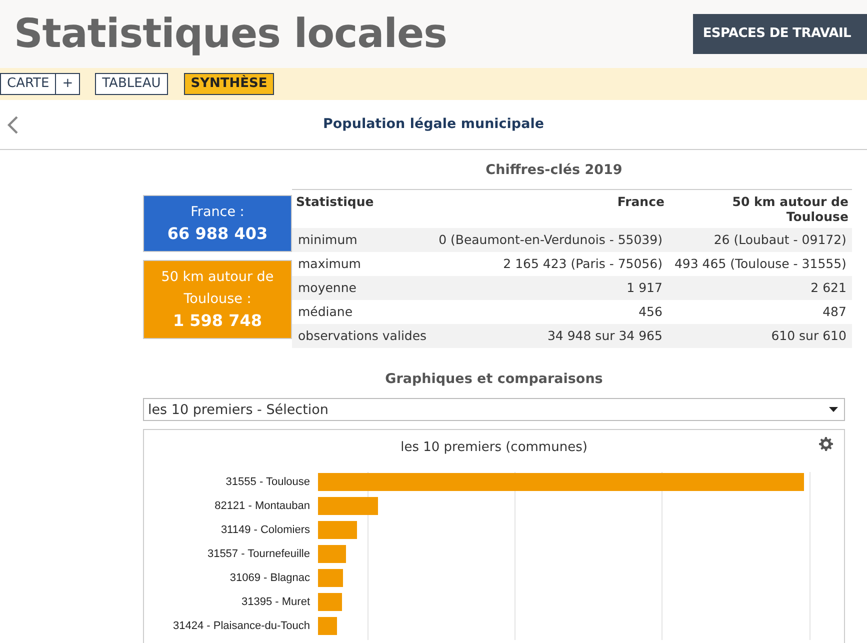 This screenshot has height=643, width=867. What do you see at coordinates (550, 312) in the screenshot?
I see `table-cell: 456` at bounding box center [550, 312].